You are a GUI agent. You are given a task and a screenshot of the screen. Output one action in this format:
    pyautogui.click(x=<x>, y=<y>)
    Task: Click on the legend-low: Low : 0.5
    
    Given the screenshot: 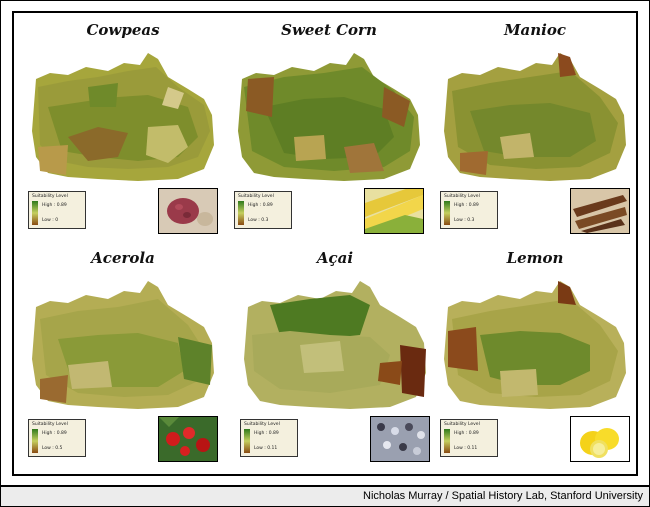 What is the action you would take?
    pyautogui.click(x=52, y=448)
    